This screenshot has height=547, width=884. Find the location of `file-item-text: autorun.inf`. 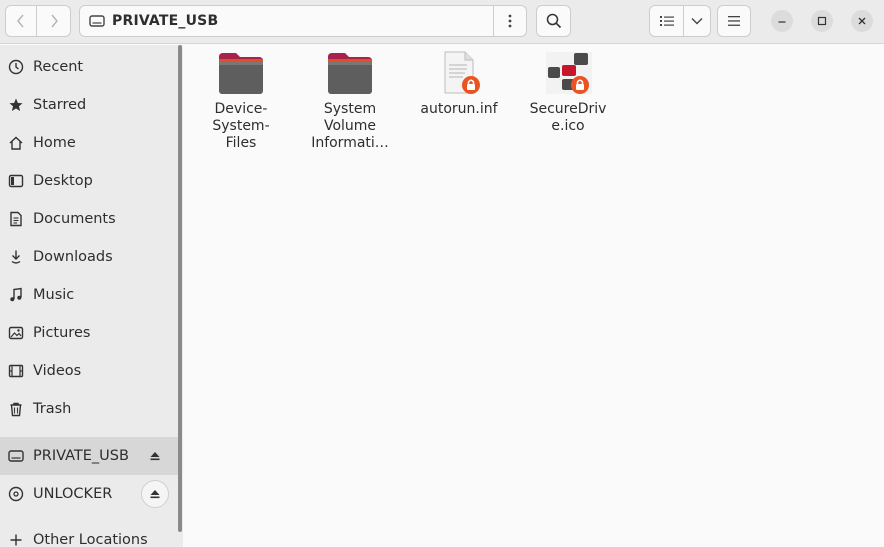

file-item-text: autorun.inf is located at coordinates (459, 84).